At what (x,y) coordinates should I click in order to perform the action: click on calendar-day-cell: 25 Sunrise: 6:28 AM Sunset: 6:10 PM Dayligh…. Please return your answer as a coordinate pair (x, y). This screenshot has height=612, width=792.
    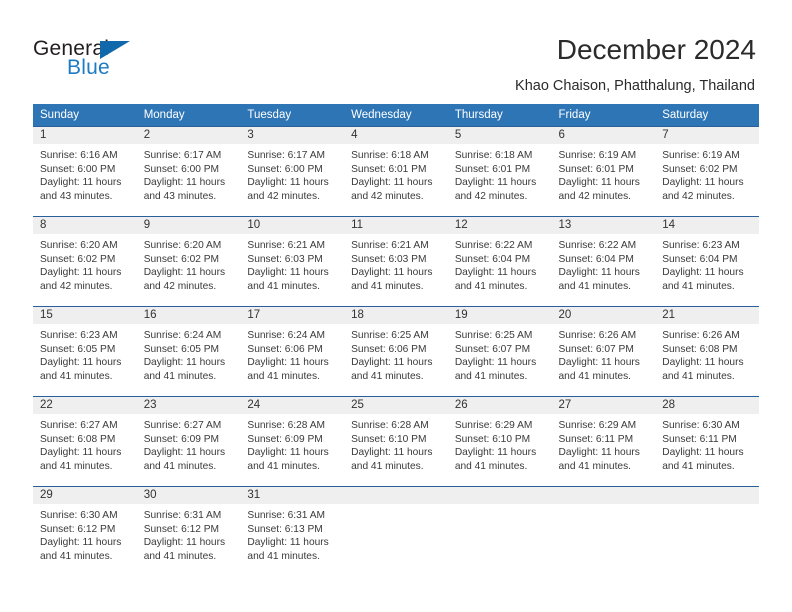
    Looking at the image, I should click on (396, 441).